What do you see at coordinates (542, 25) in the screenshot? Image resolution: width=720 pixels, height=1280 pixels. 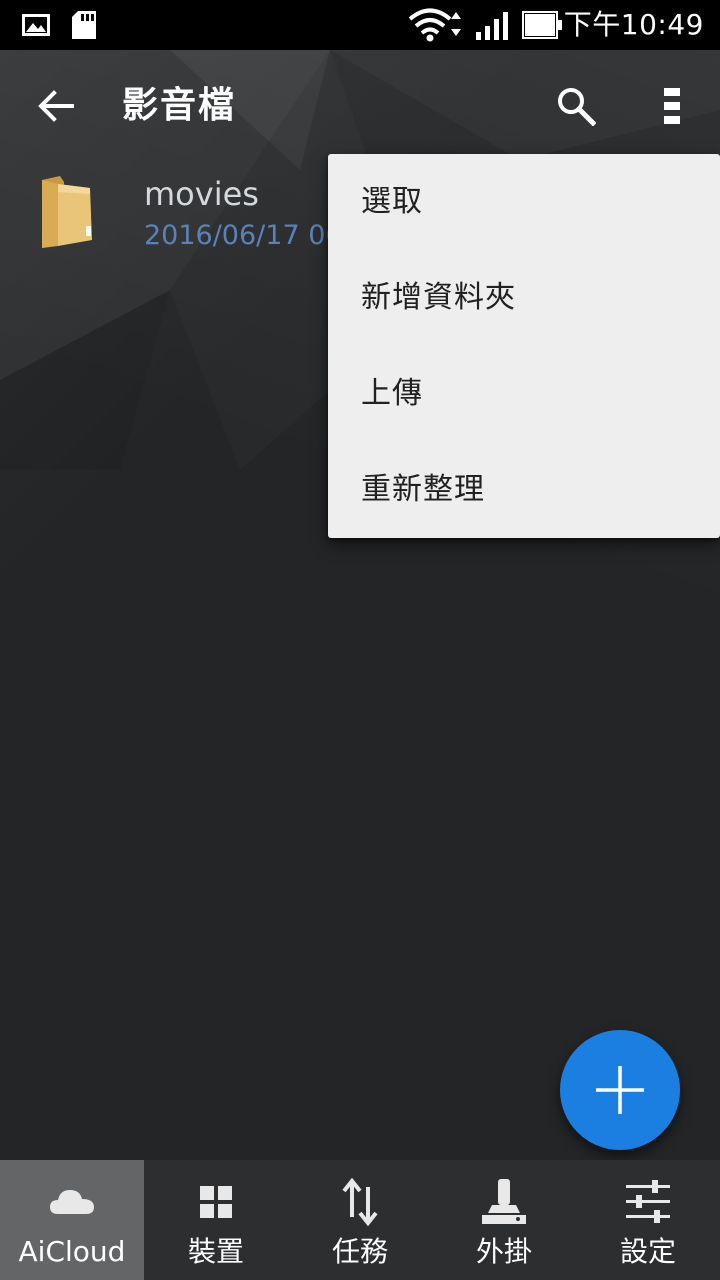 I see `battery-icon` at bounding box center [542, 25].